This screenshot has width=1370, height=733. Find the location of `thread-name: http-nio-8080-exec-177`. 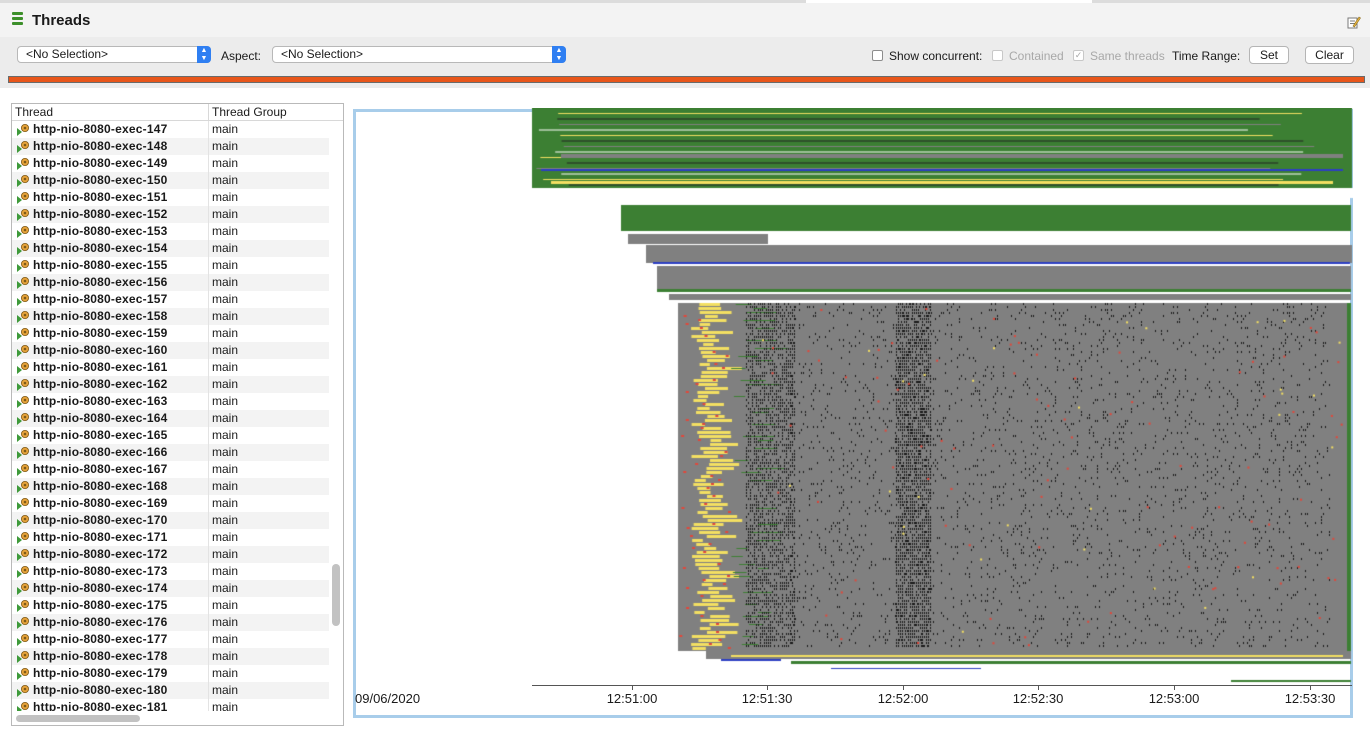

thread-name: http-nio-8080-exec-177 is located at coordinates (100, 639).